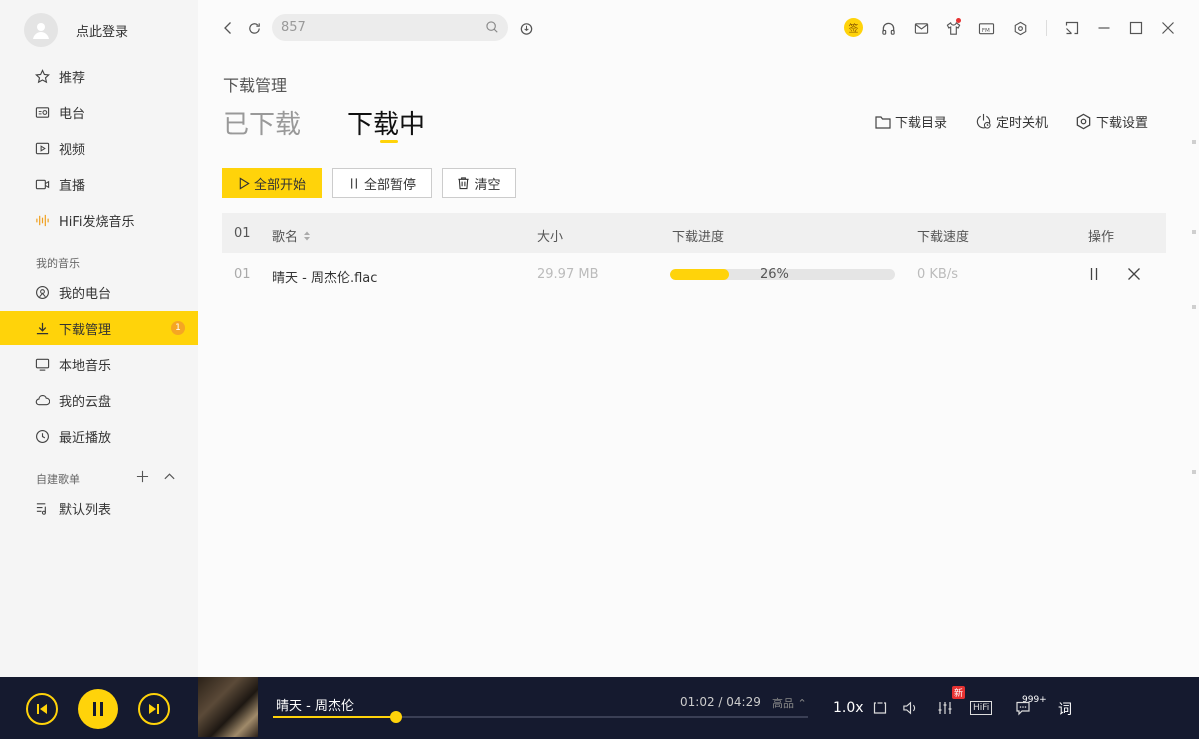 Image resolution: width=1199 pixels, height=739 pixels. I want to click on playback-progress-bar, so click(540, 717).